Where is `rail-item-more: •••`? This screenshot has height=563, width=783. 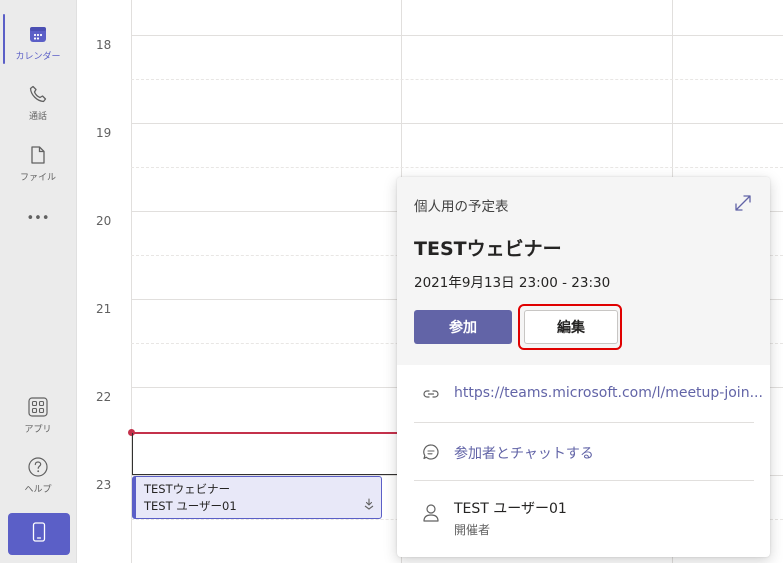
rail-item-more: ••• is located at coordinates (38, 221).